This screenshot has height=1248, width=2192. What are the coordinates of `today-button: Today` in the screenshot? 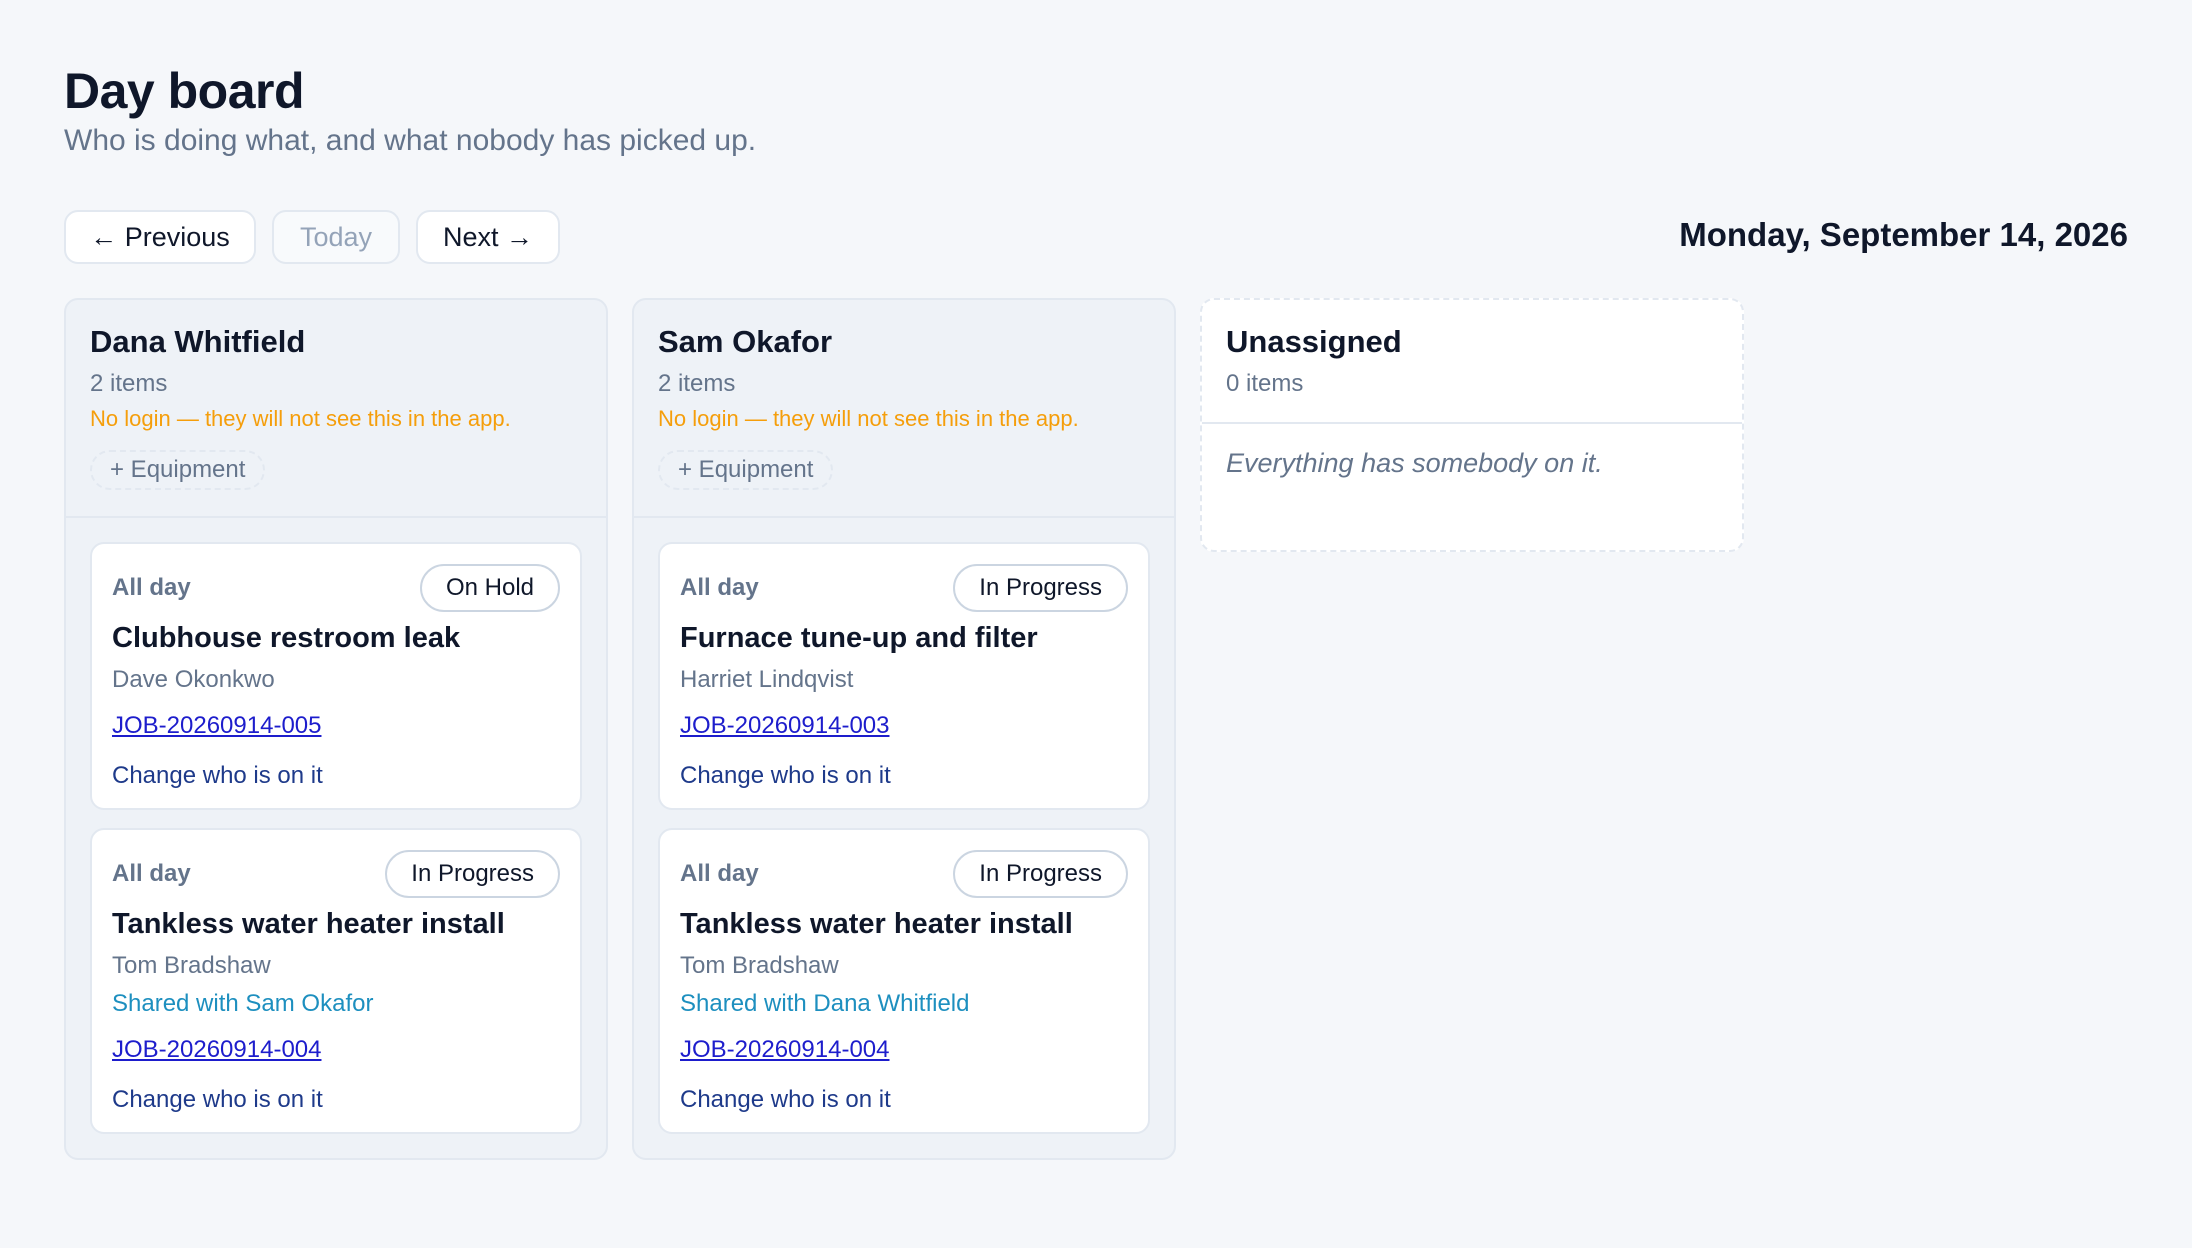 It's located at (336, 237).